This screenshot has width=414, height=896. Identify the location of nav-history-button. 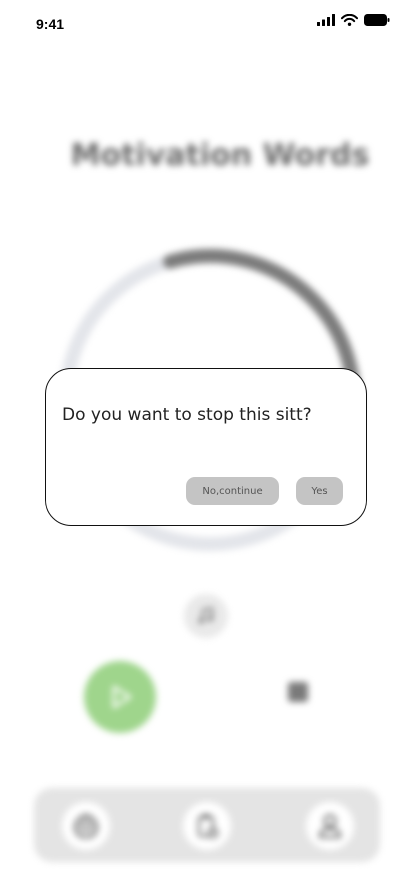
(207, 826).